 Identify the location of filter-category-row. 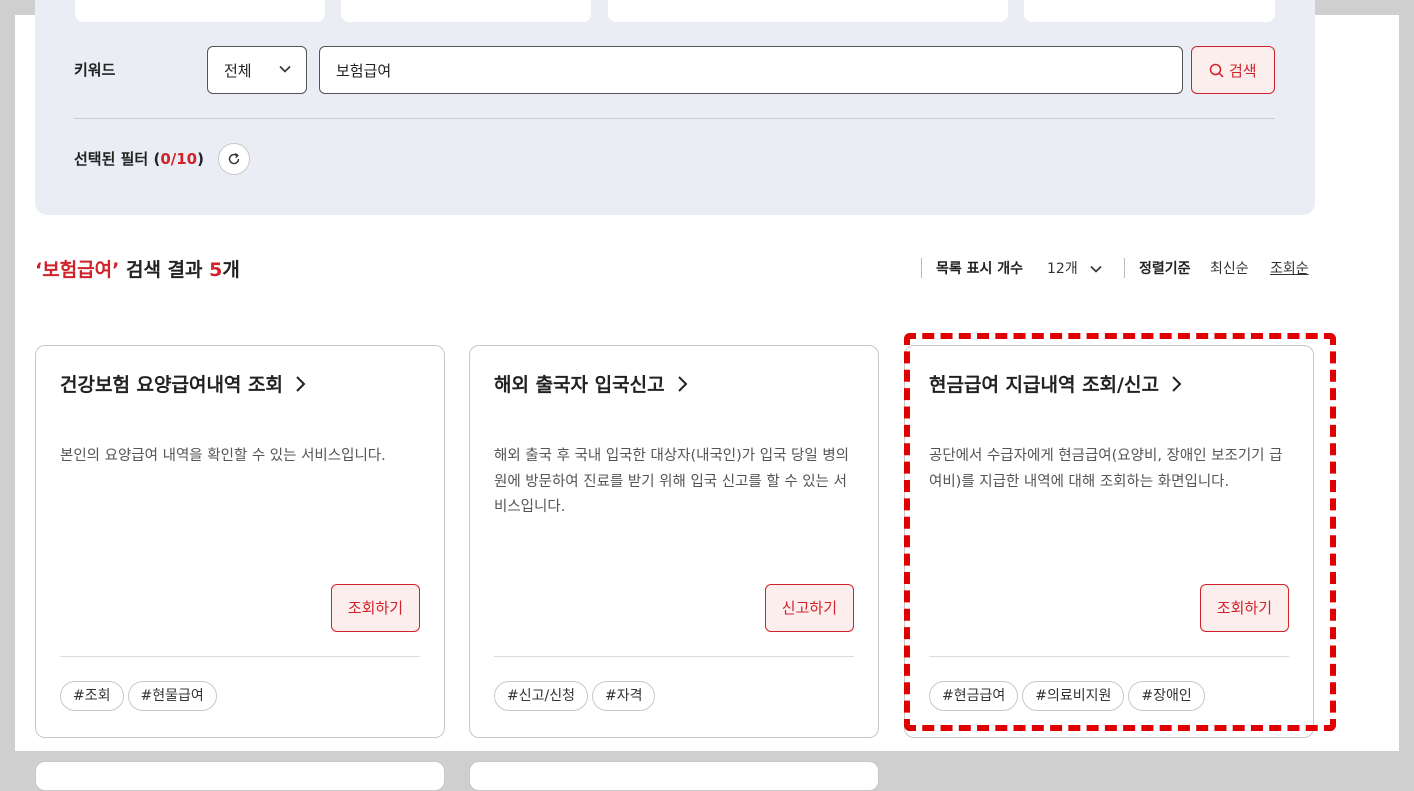
(675, 11).